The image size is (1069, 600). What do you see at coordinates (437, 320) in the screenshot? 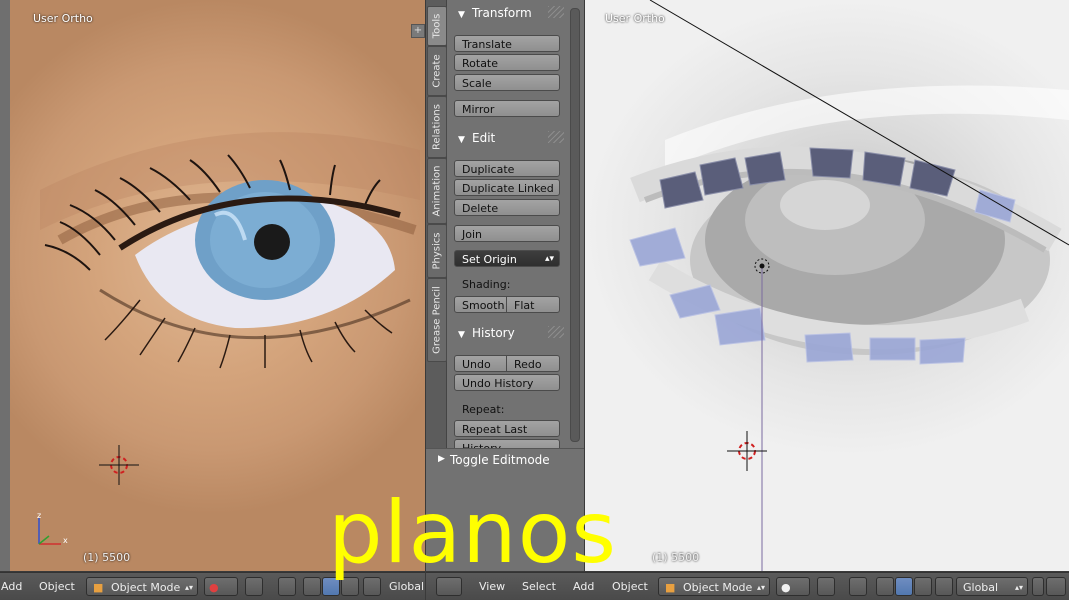
I see `tab-grease-pencil: Grease Pencil` at bounding box center [437, 320].